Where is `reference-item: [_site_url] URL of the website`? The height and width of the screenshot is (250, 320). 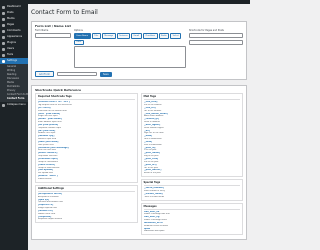
reference-item: [_site_url] URL of the website is located at coordinates (192, 109).